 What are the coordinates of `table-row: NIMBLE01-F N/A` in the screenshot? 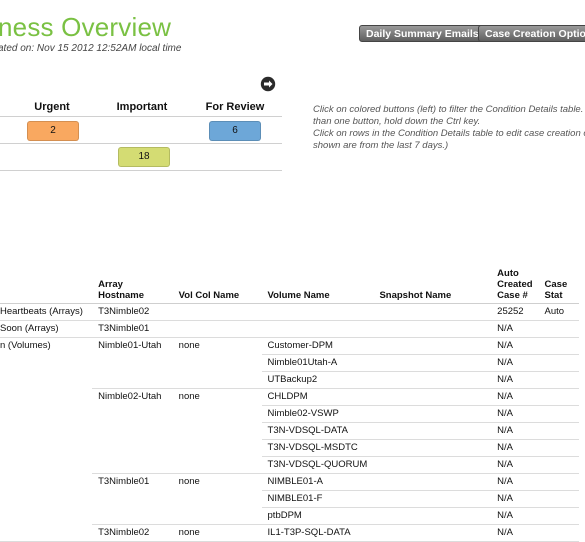 It's located at (289, 499).